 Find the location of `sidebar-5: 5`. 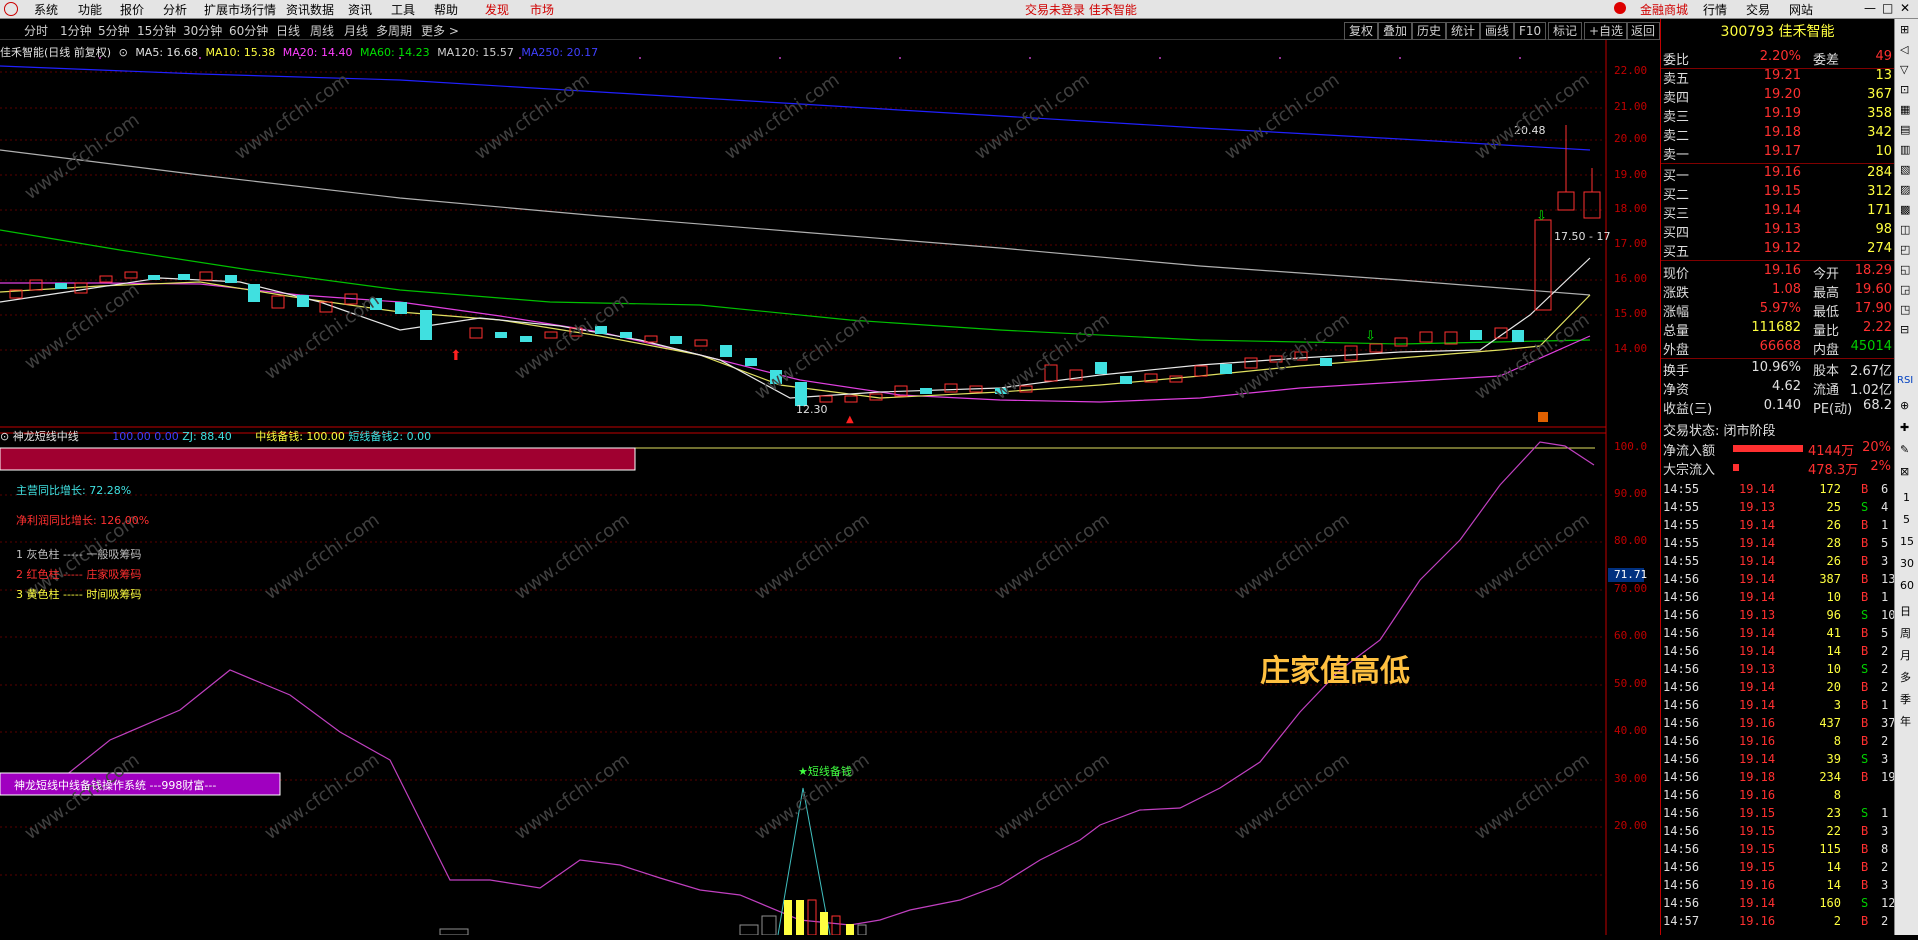

sidebar-5: 5 is located at coordinates (1906, 519).